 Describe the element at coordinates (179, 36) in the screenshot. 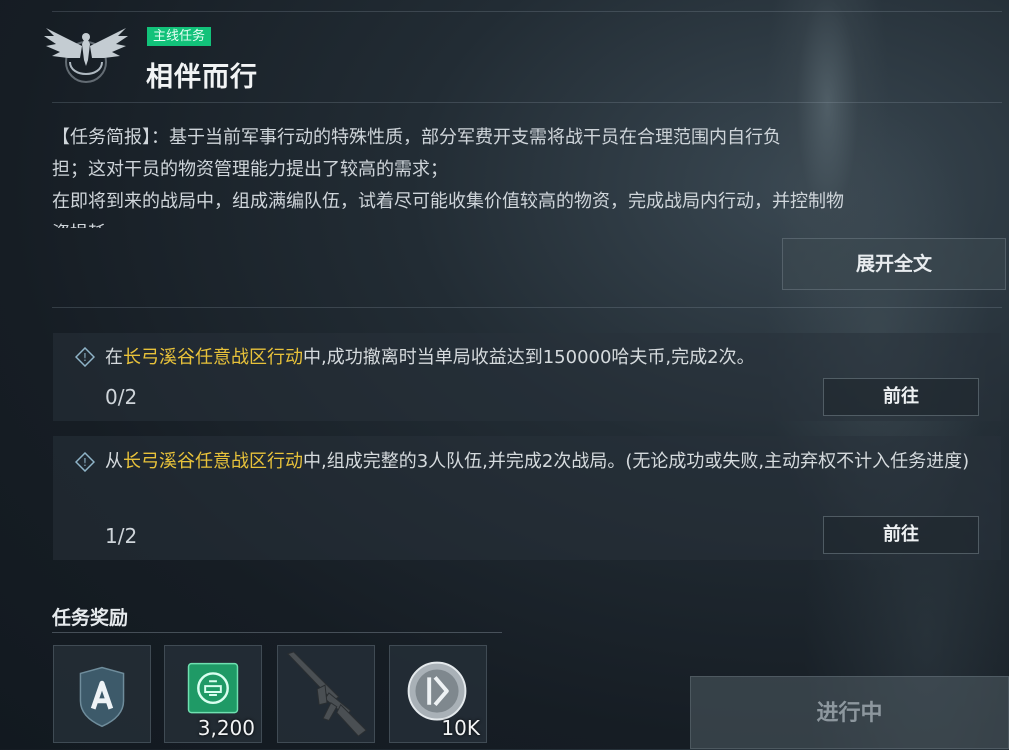

I see `mission-type-tag: 主线任务` at that location.